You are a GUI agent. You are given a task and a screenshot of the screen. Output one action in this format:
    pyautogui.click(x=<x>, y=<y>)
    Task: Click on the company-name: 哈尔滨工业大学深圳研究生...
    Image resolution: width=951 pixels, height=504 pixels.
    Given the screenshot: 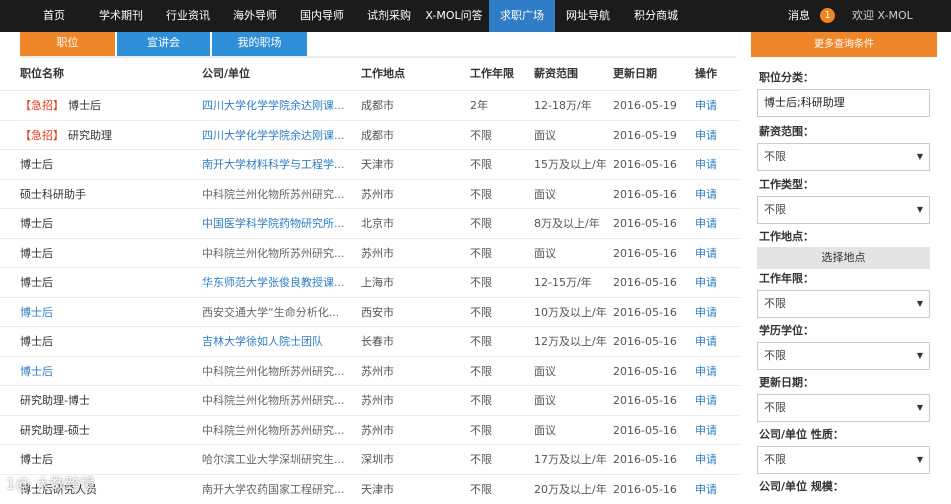 What is the action you would take?
    pyautogui.click(x=275, y=459)
    